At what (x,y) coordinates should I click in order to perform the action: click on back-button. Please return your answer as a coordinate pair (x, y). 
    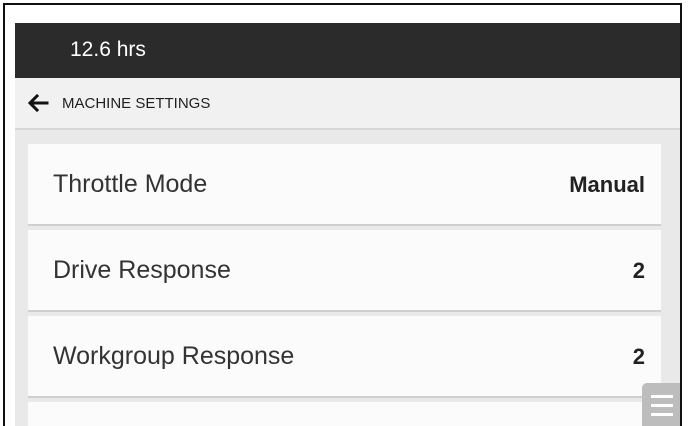
    Looking at the image, I should click on (39, 103).